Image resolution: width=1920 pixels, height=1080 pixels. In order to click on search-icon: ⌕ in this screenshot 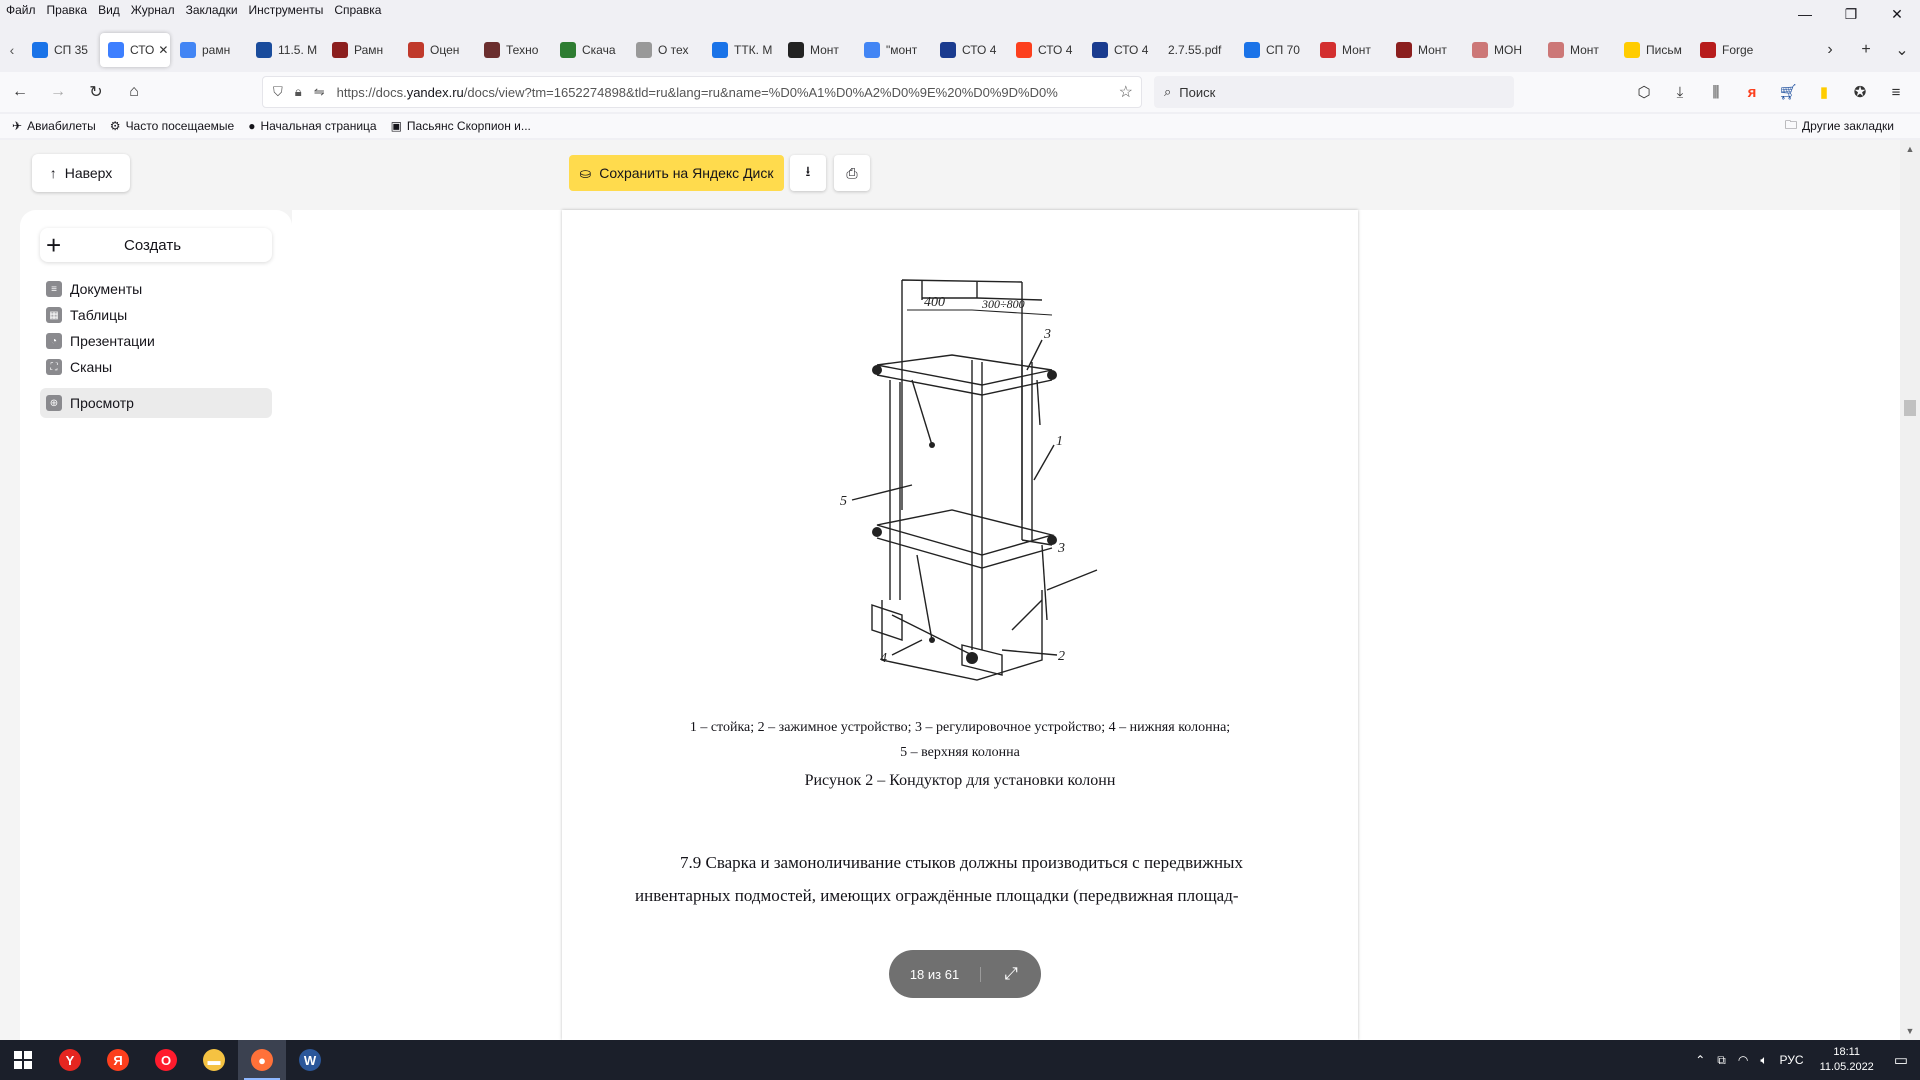, I will do `click(1168, 91)`.